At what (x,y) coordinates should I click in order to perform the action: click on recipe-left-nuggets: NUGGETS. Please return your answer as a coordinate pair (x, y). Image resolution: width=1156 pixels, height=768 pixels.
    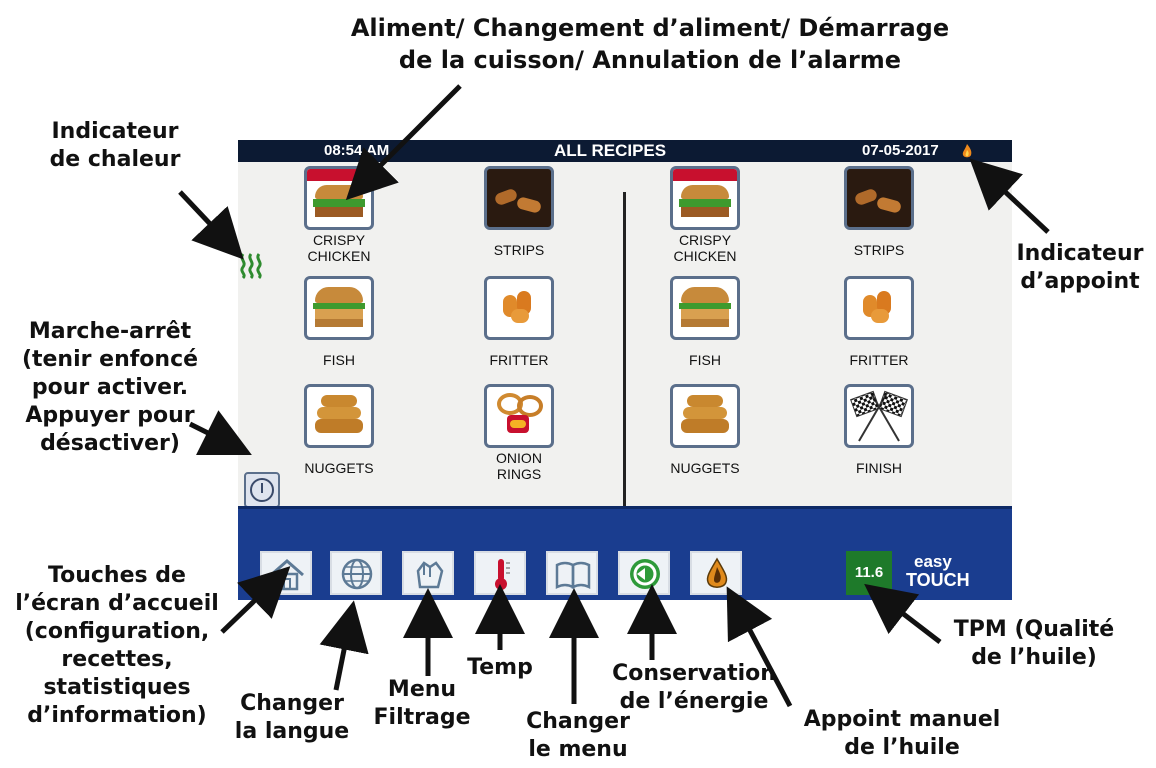
    Looking at the image, I should click on (339, 430).